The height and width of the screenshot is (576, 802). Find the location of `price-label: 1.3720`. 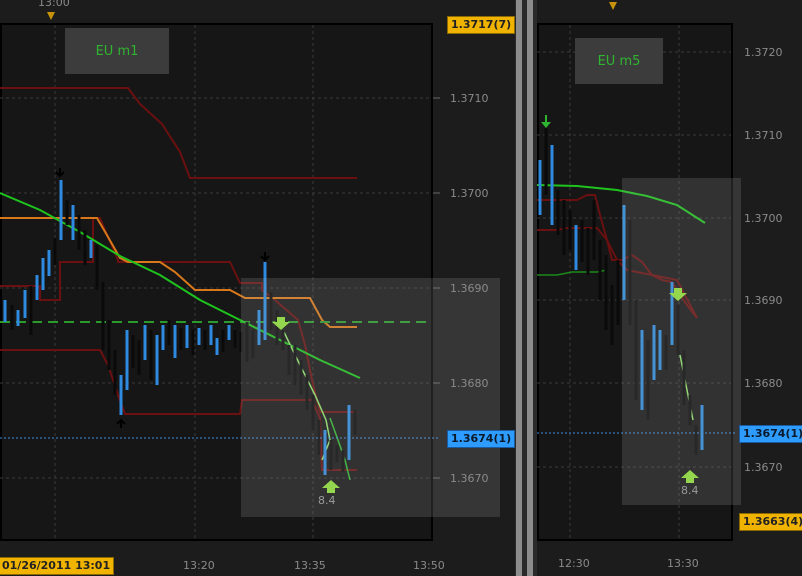

price-label: 1.3720 is located at coordinates (763, 52).